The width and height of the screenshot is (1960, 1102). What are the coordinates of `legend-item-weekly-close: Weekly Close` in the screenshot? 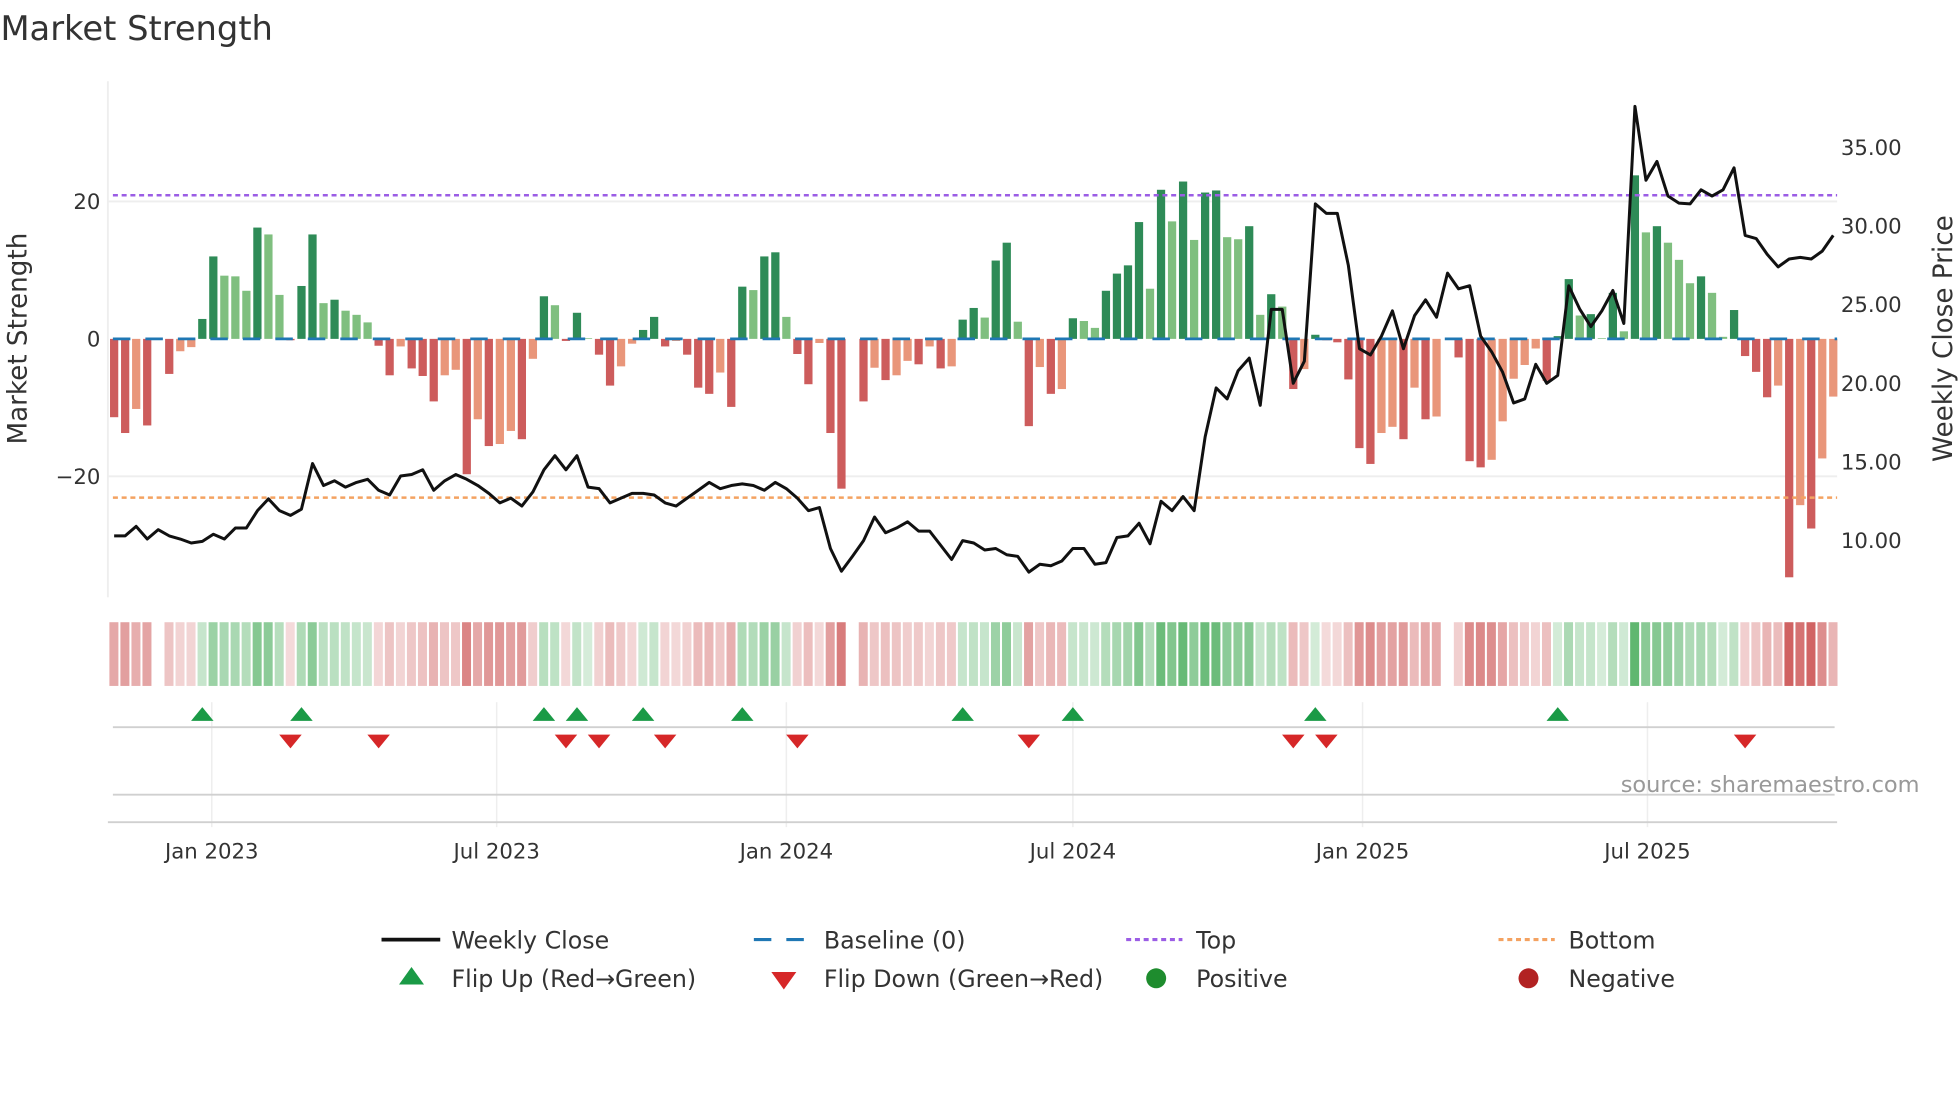 It's located at (495, 940).